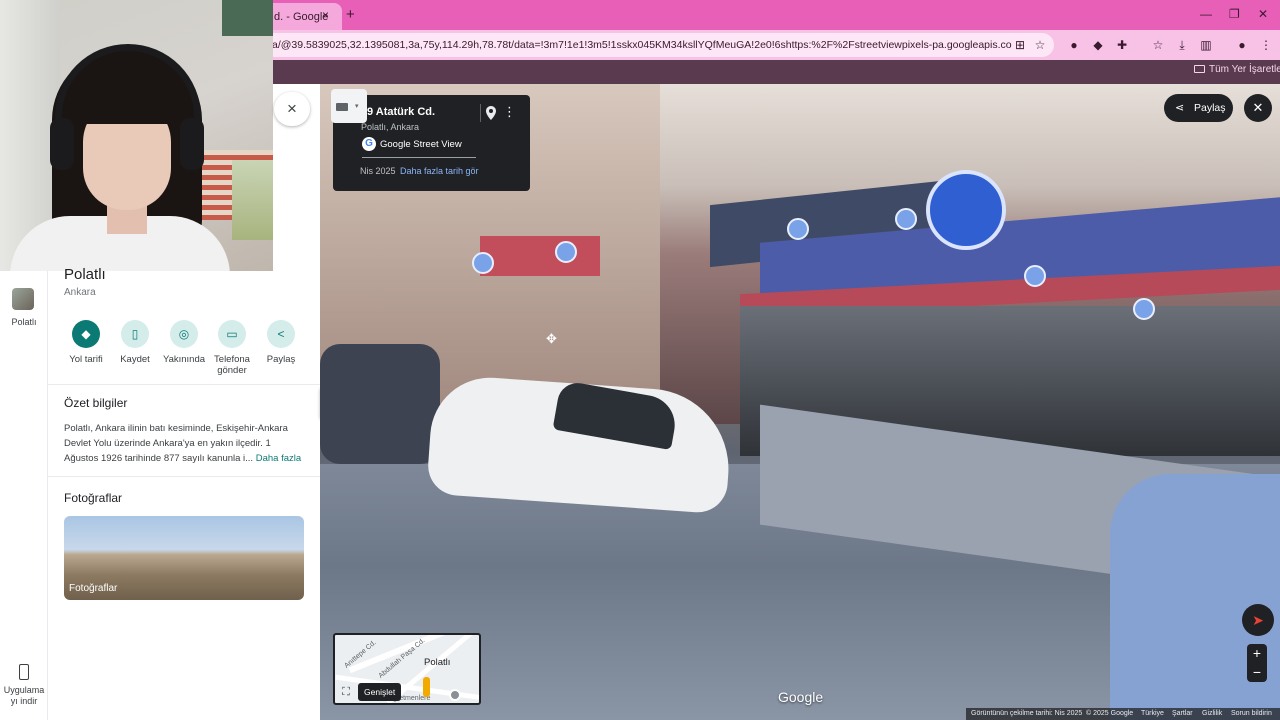  What do you see at coordinates (1152, 713) in the screenshot?
I see `footer-country: Türkiye` at bounding box center [1152, 713].